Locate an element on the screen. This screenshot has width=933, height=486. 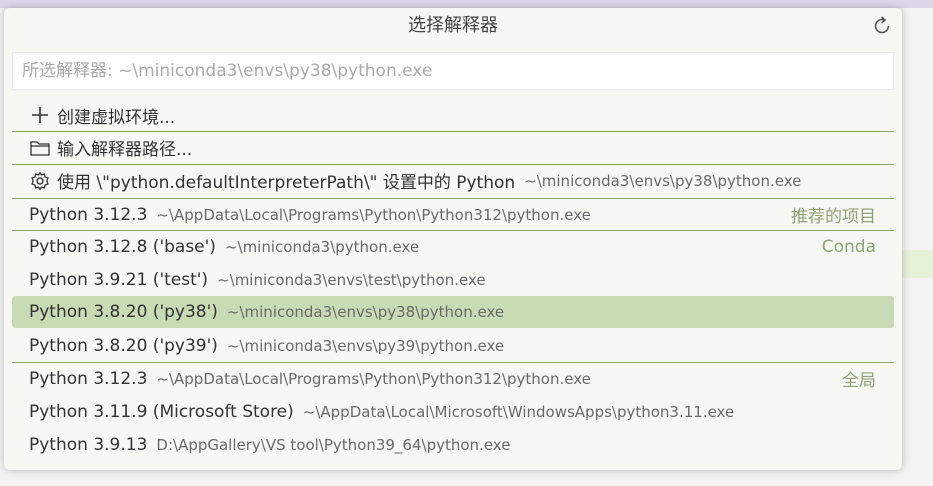
folder-icon is located at coordinates (40, 148).